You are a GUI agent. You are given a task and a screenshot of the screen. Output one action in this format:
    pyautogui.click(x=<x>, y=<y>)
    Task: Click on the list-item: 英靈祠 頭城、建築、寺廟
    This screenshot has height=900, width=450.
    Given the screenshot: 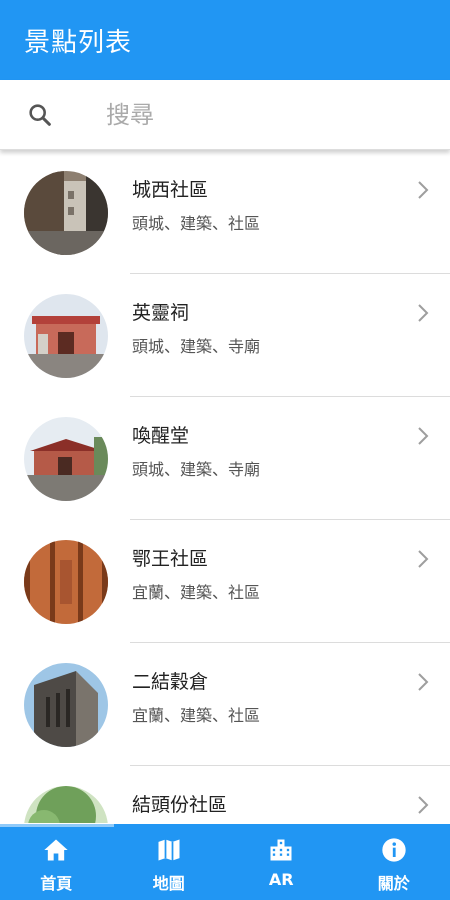 What is the action you would take?
    pyautogui.click(x=225, y=335)
    